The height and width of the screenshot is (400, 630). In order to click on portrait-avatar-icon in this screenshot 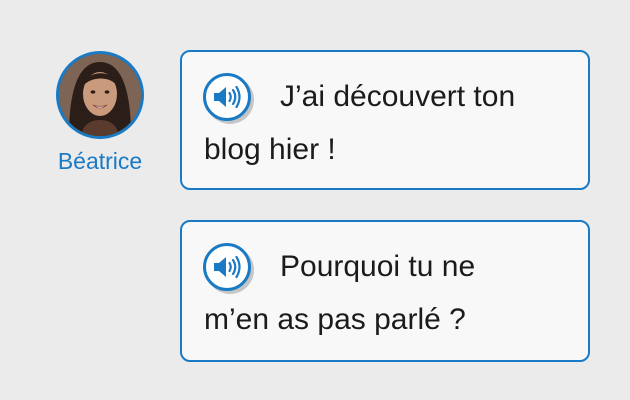, I will do `click(100, 95)`.